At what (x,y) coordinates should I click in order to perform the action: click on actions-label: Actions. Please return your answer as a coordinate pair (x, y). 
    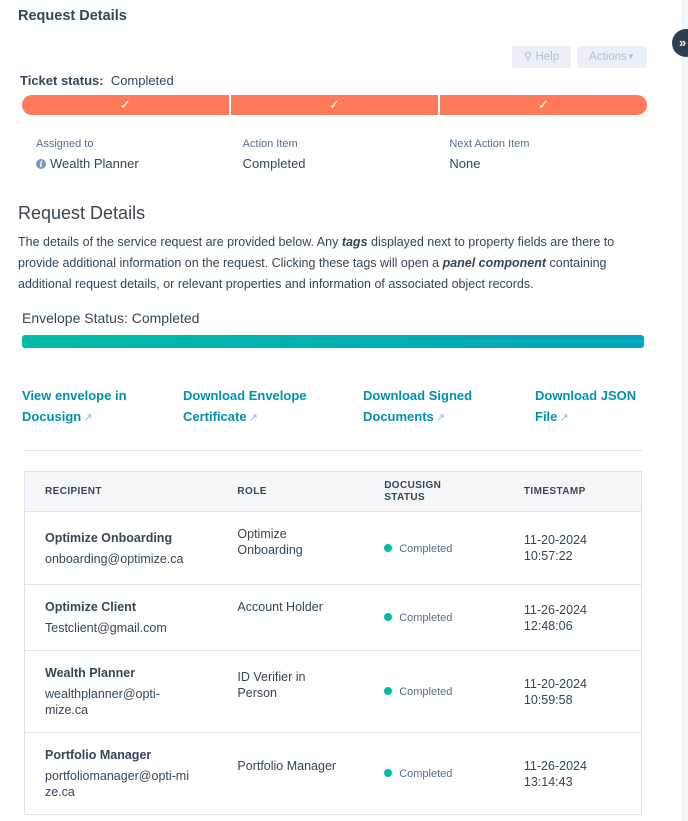
    Looking at the image, I should click on (608, 57).